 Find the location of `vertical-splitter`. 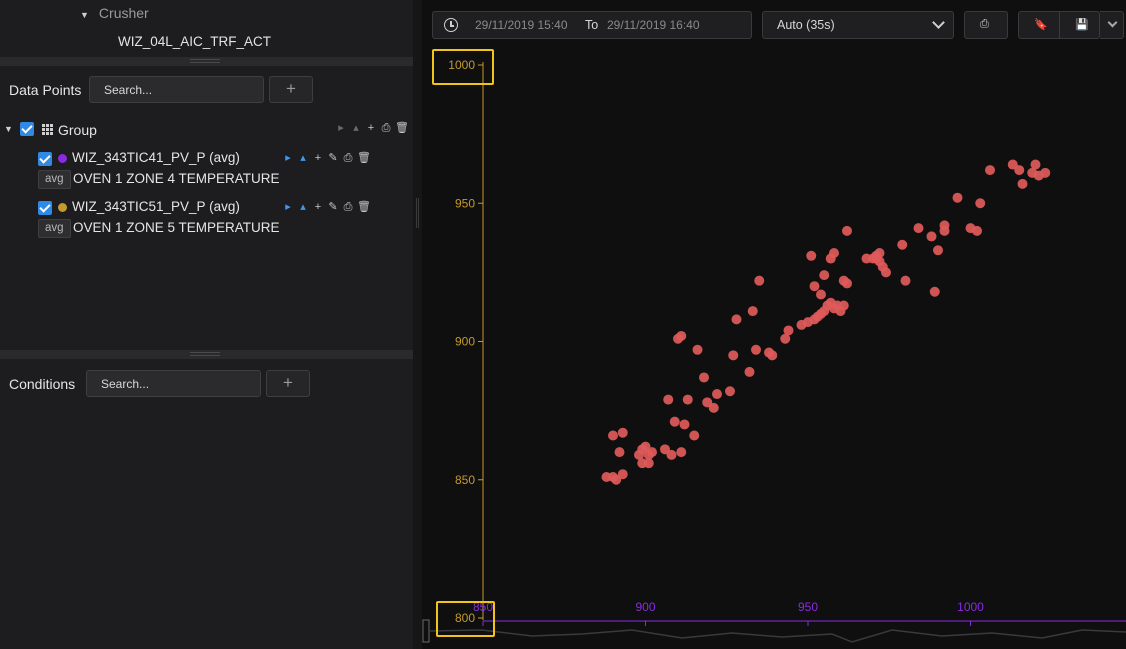

vertical-splitter is located at coordinates (417, 324).